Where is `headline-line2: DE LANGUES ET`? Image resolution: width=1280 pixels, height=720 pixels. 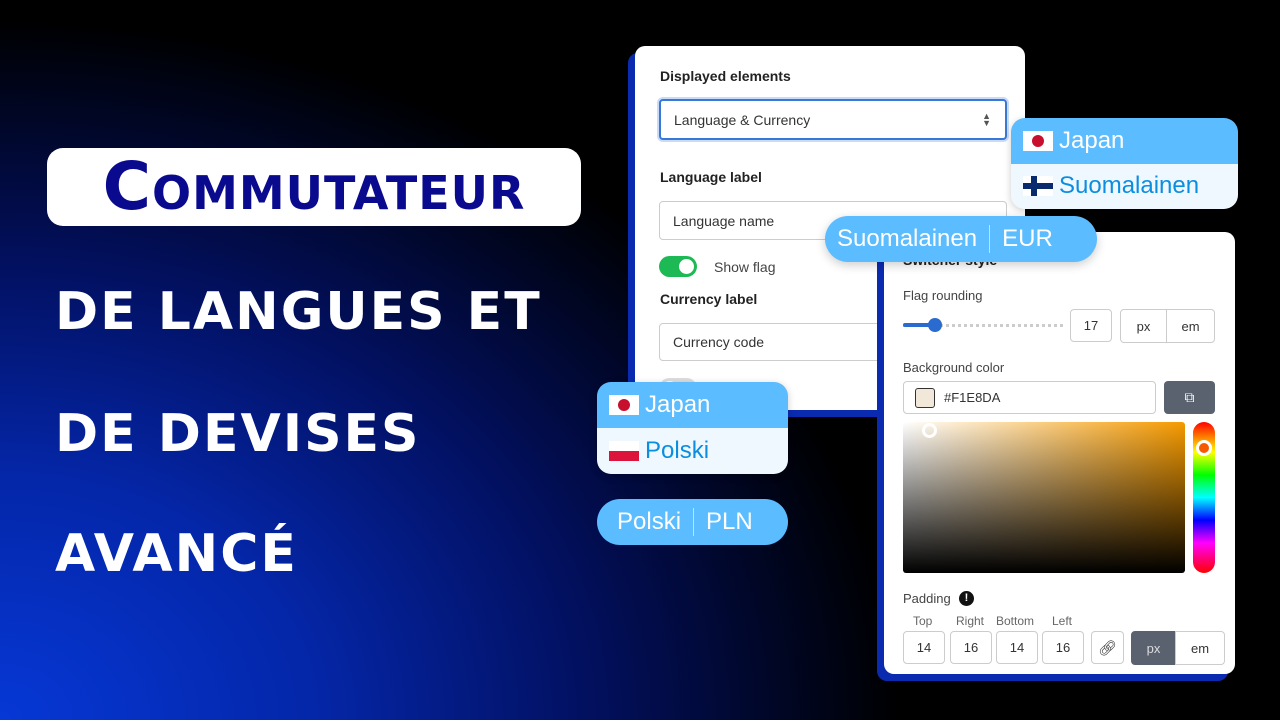
headline-line2: DE LANGUES ET is located at coordinates (298, 312).